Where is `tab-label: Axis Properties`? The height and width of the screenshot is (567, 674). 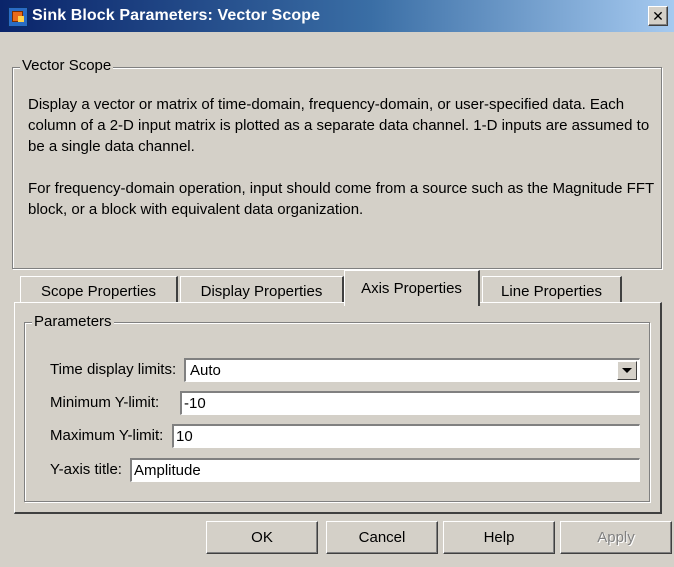 tab-label: Axis Properties is located at coordinates (411, 288).